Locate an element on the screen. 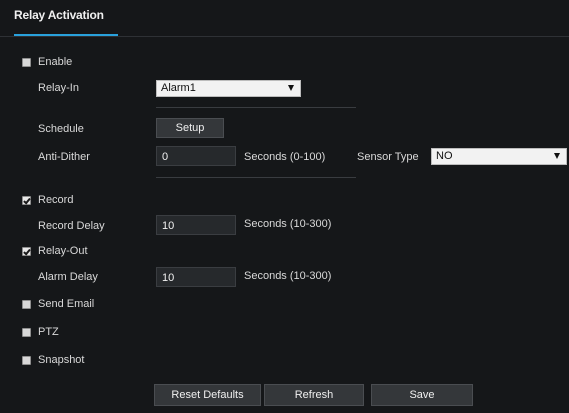  anti-dither-label: Anti-Dither is located at coordinates (64, 157).